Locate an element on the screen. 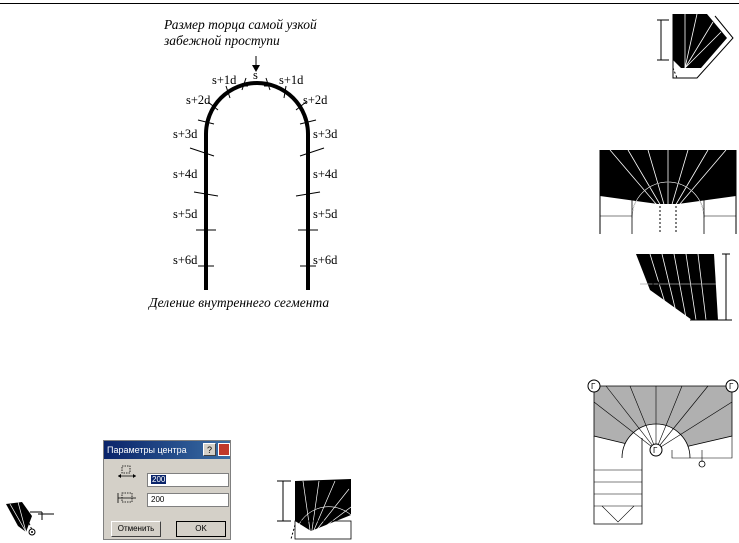 The width and height of the screenshot is (739, 543). center-params-dialog: Параметры центра ? 200 200 Отменить OK is located at coordinates (167, 490).